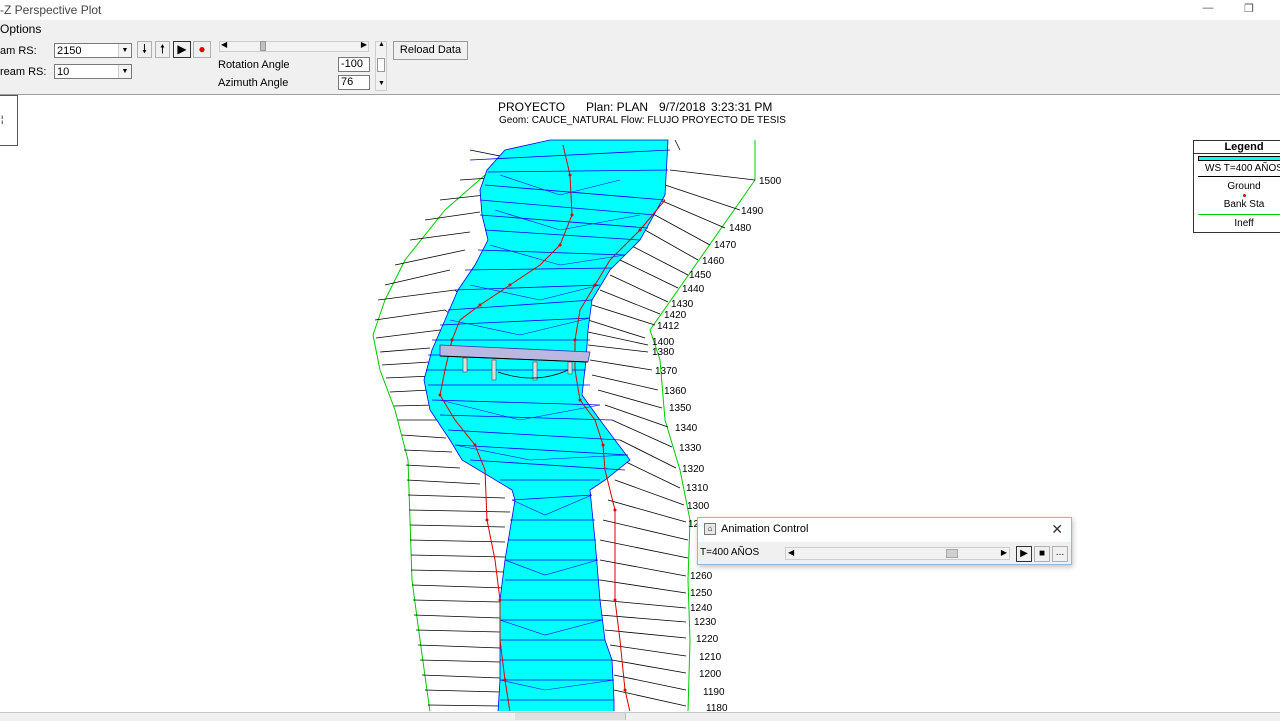  Describe the element at coordinates (666, 371) in the screenshot. I see `station-label: 1370` at that location.